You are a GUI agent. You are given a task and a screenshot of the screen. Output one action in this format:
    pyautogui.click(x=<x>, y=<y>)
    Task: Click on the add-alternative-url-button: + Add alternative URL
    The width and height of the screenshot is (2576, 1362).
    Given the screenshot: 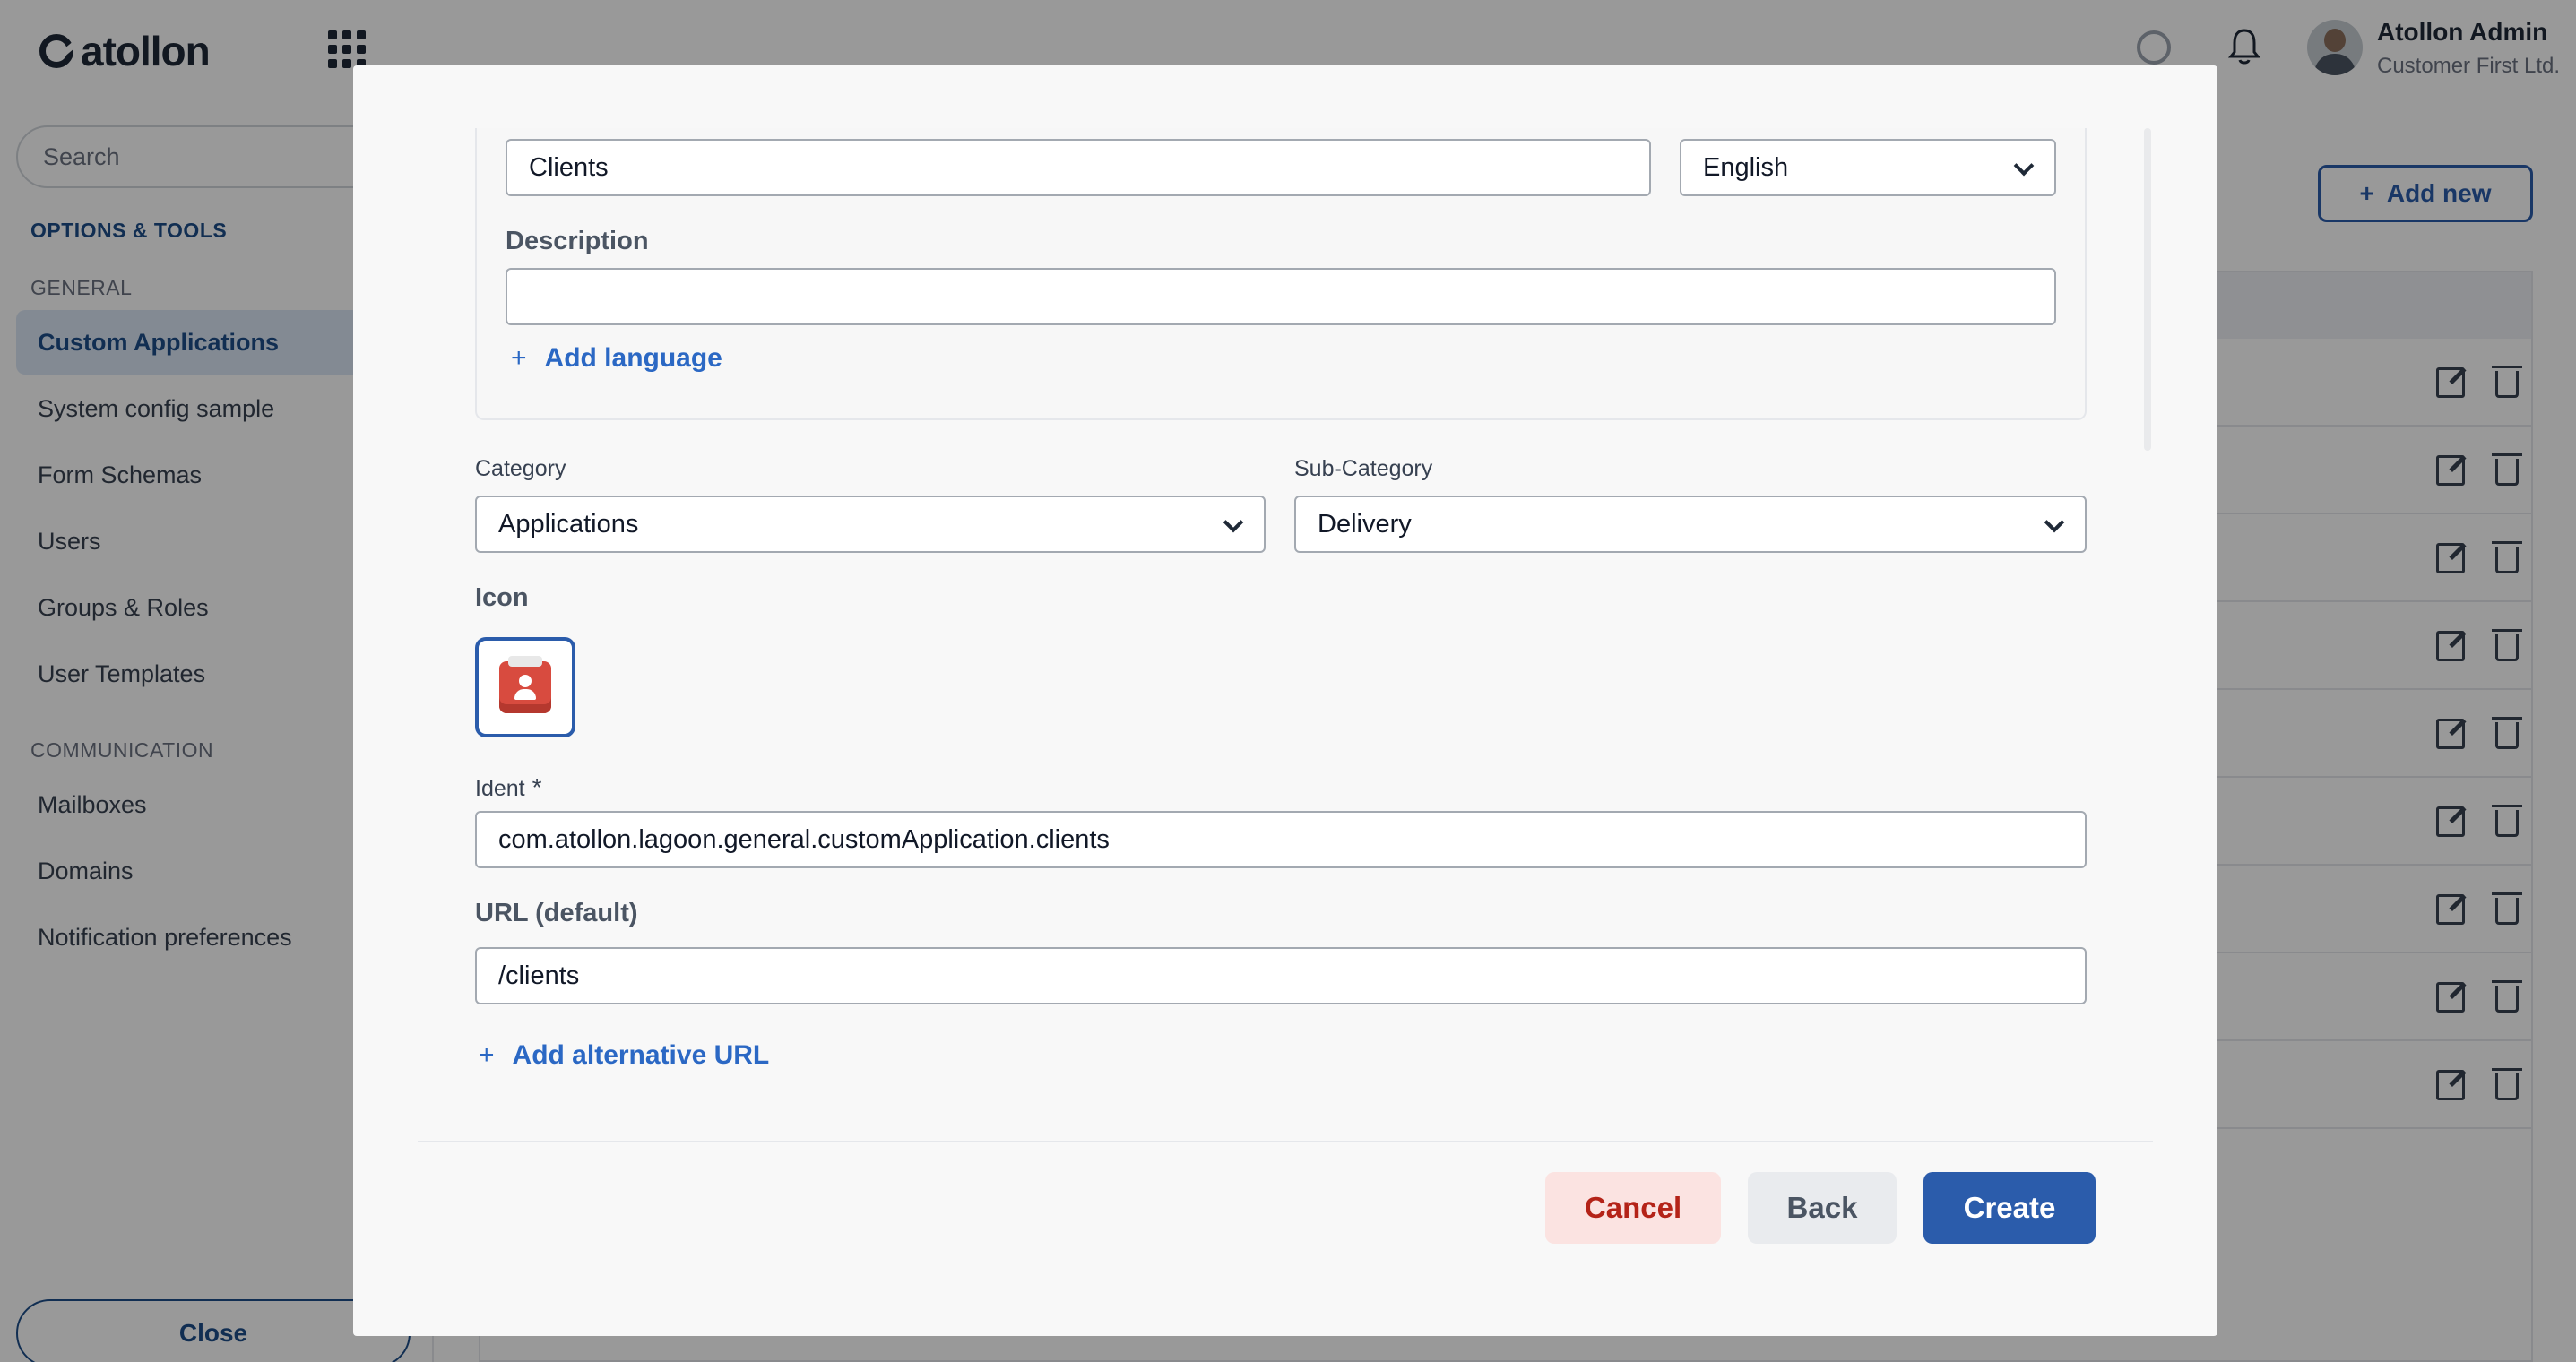 What is the action you would take?
    pyautogui.click(x=624, y=1055)
    